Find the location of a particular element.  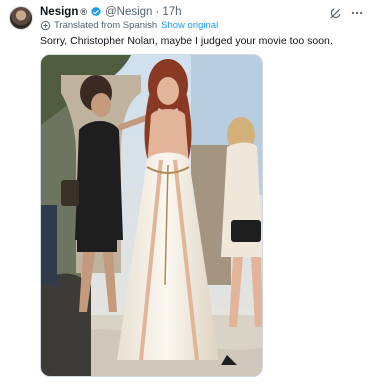

verified-badge-icon is located at coordinates (96, 12).